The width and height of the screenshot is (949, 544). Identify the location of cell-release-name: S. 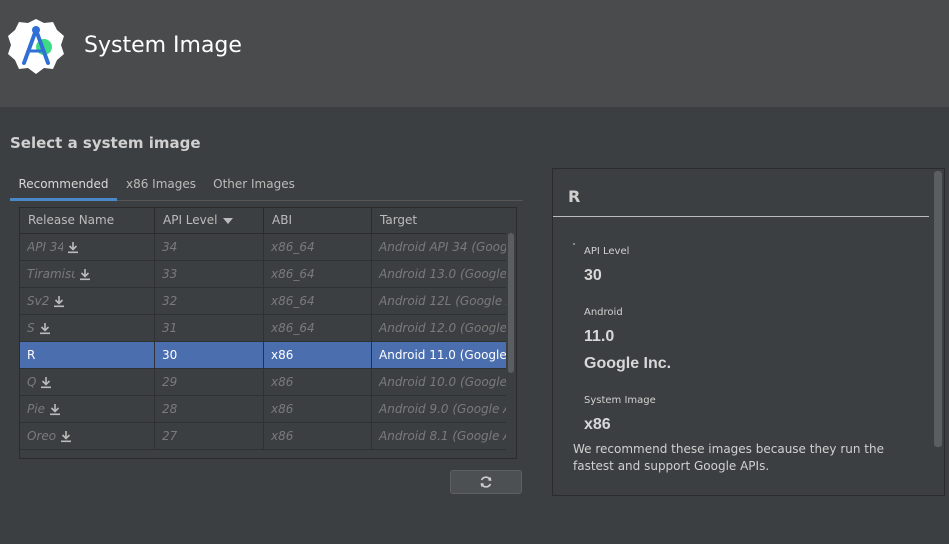
(87, 328).